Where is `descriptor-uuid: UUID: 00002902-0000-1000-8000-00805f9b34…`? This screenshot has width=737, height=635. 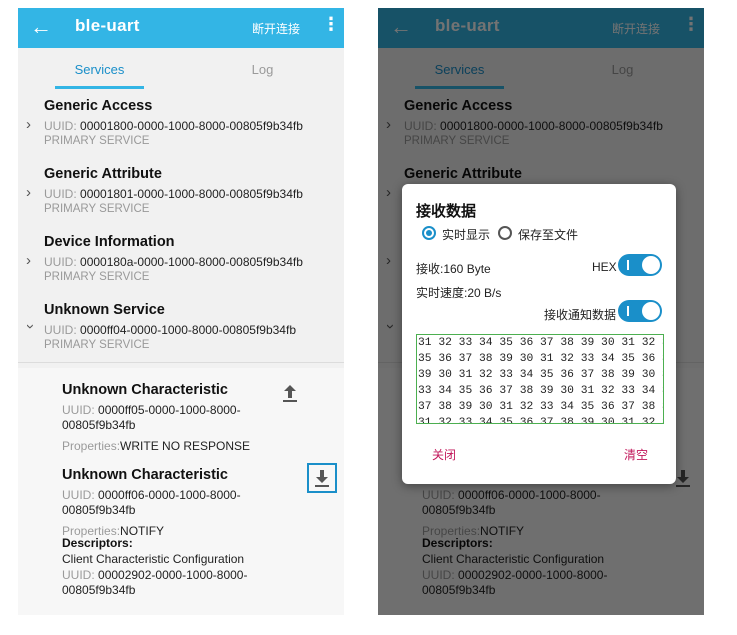
descriptor-uuid: UUID: 00002902-0000-1000-8000-00805f9b34… is located at coordinates (155, 582).